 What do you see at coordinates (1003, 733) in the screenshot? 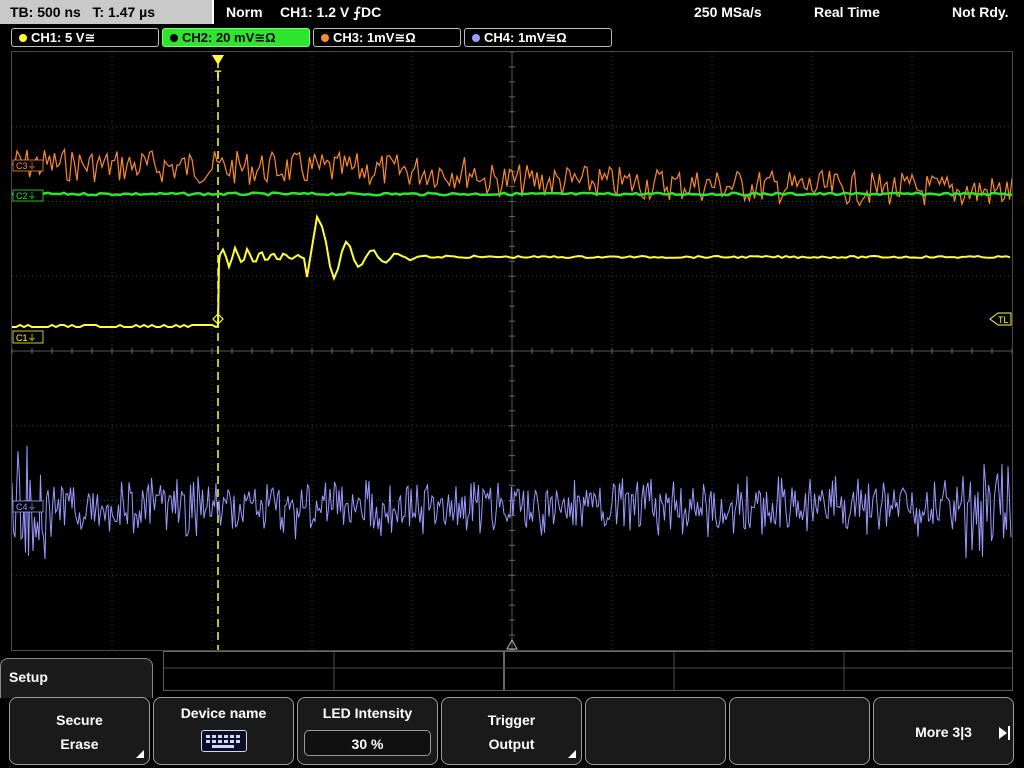
I see `next-page-icon` at bounding box center [1003, 733].